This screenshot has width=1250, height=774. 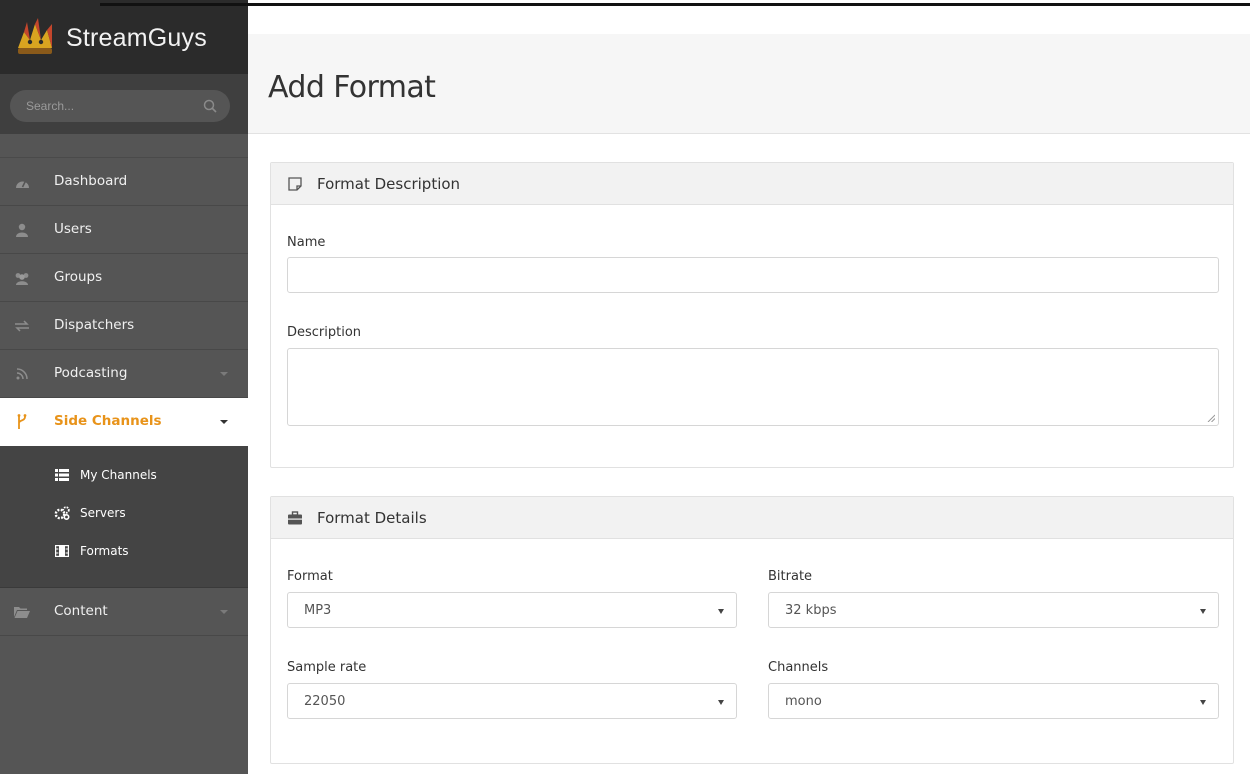 I want to click on sidebar-item-label: Podcasting, so click(x=91, y=373).